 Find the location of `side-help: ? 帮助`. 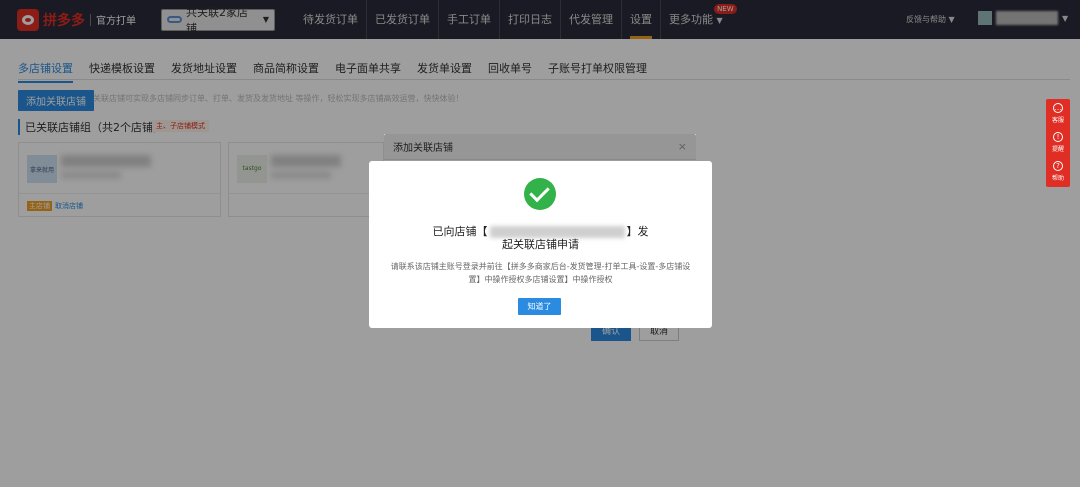

side-help: ? 帮助 is located at coordinates (1058, 171).